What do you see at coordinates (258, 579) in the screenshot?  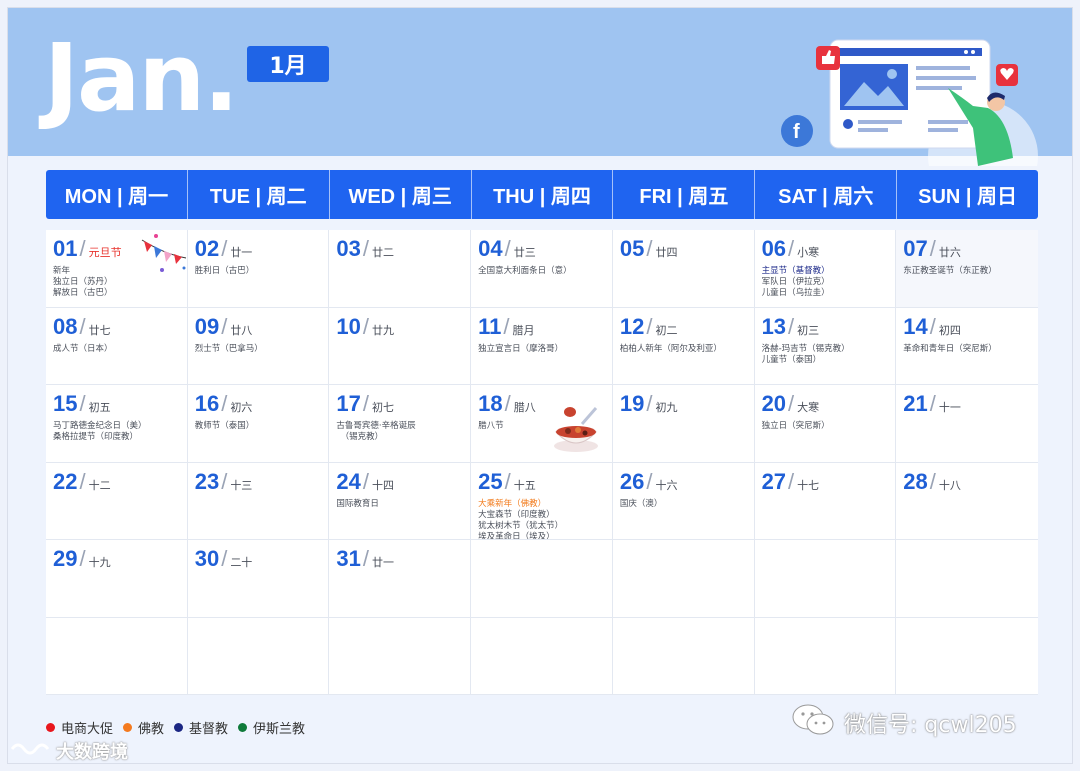 I see `day-cell: 30/二十` at bounding box center [258, 579].